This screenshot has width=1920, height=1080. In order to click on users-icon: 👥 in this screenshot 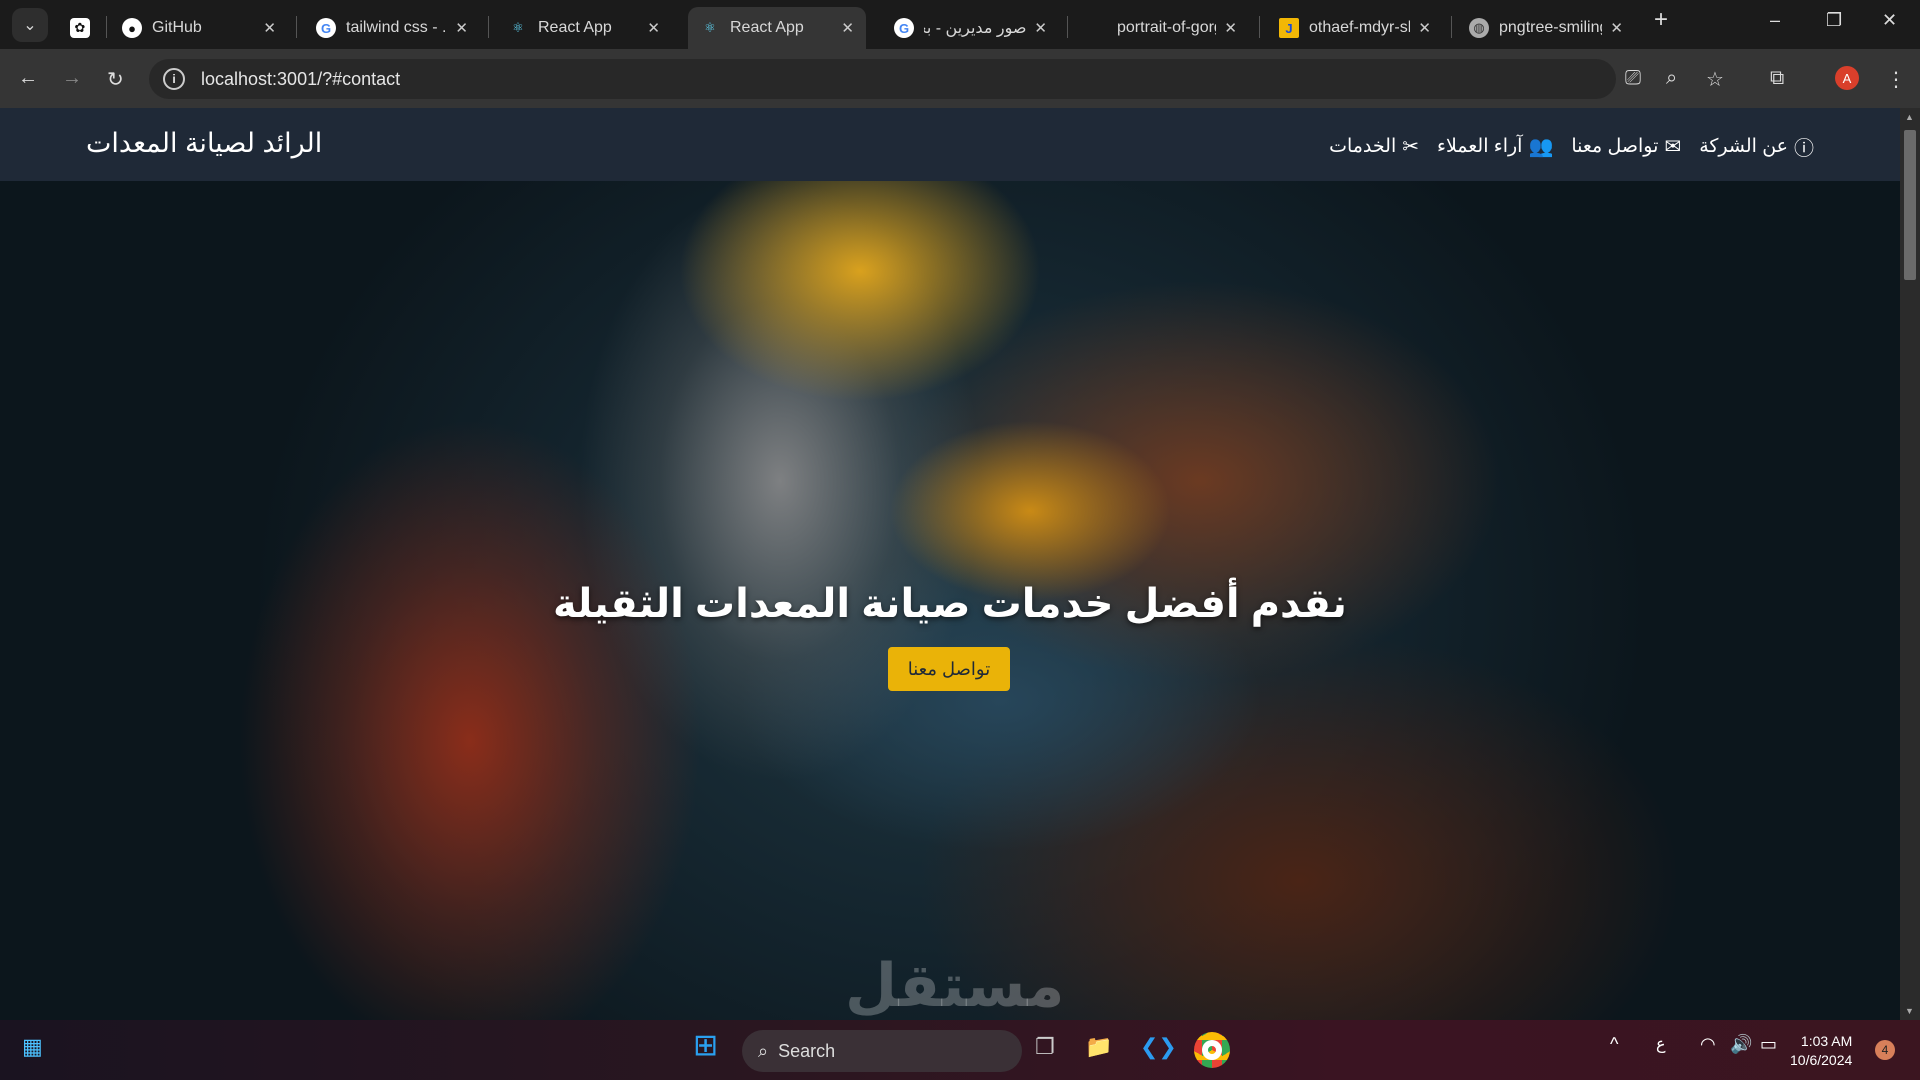, I will do `click(1541, 147)`.